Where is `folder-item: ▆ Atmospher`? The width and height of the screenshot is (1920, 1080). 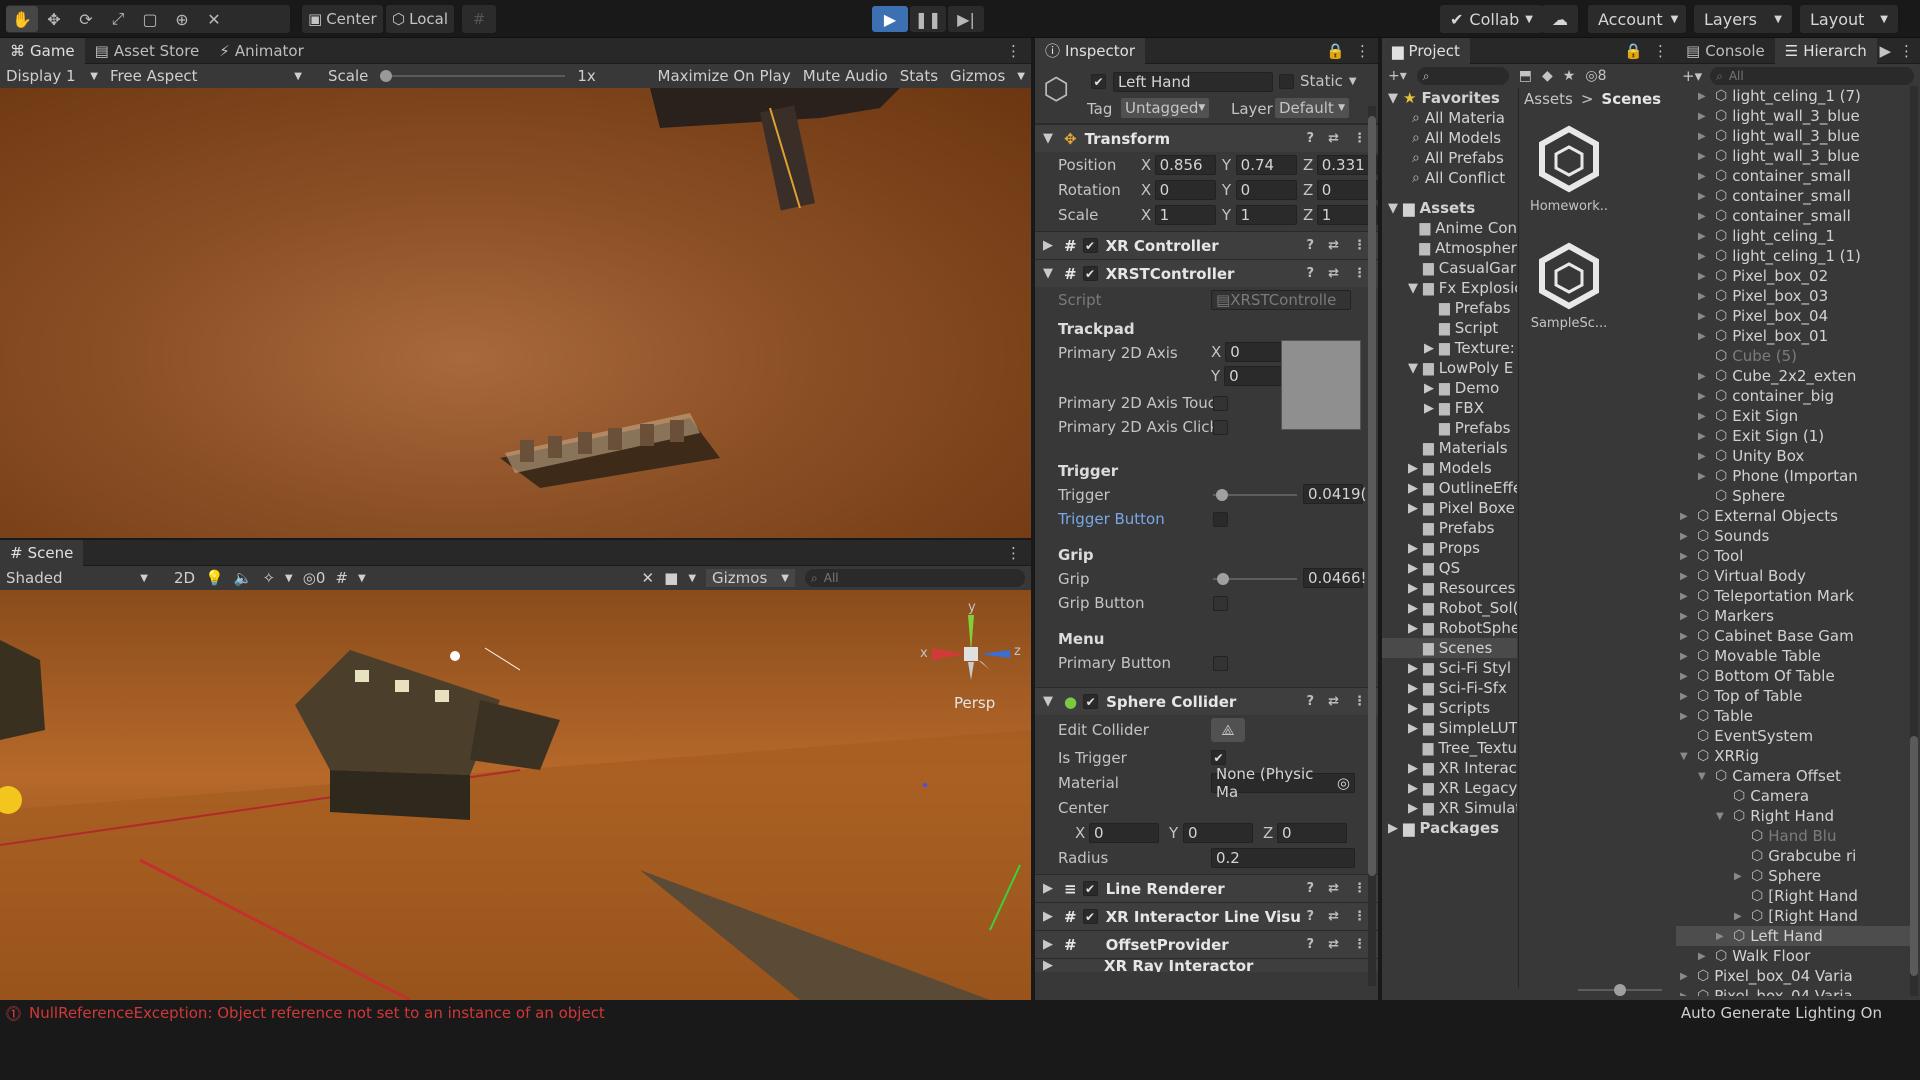
folder-item: ▆ Atmospher is located at coordinates (1449, 248).